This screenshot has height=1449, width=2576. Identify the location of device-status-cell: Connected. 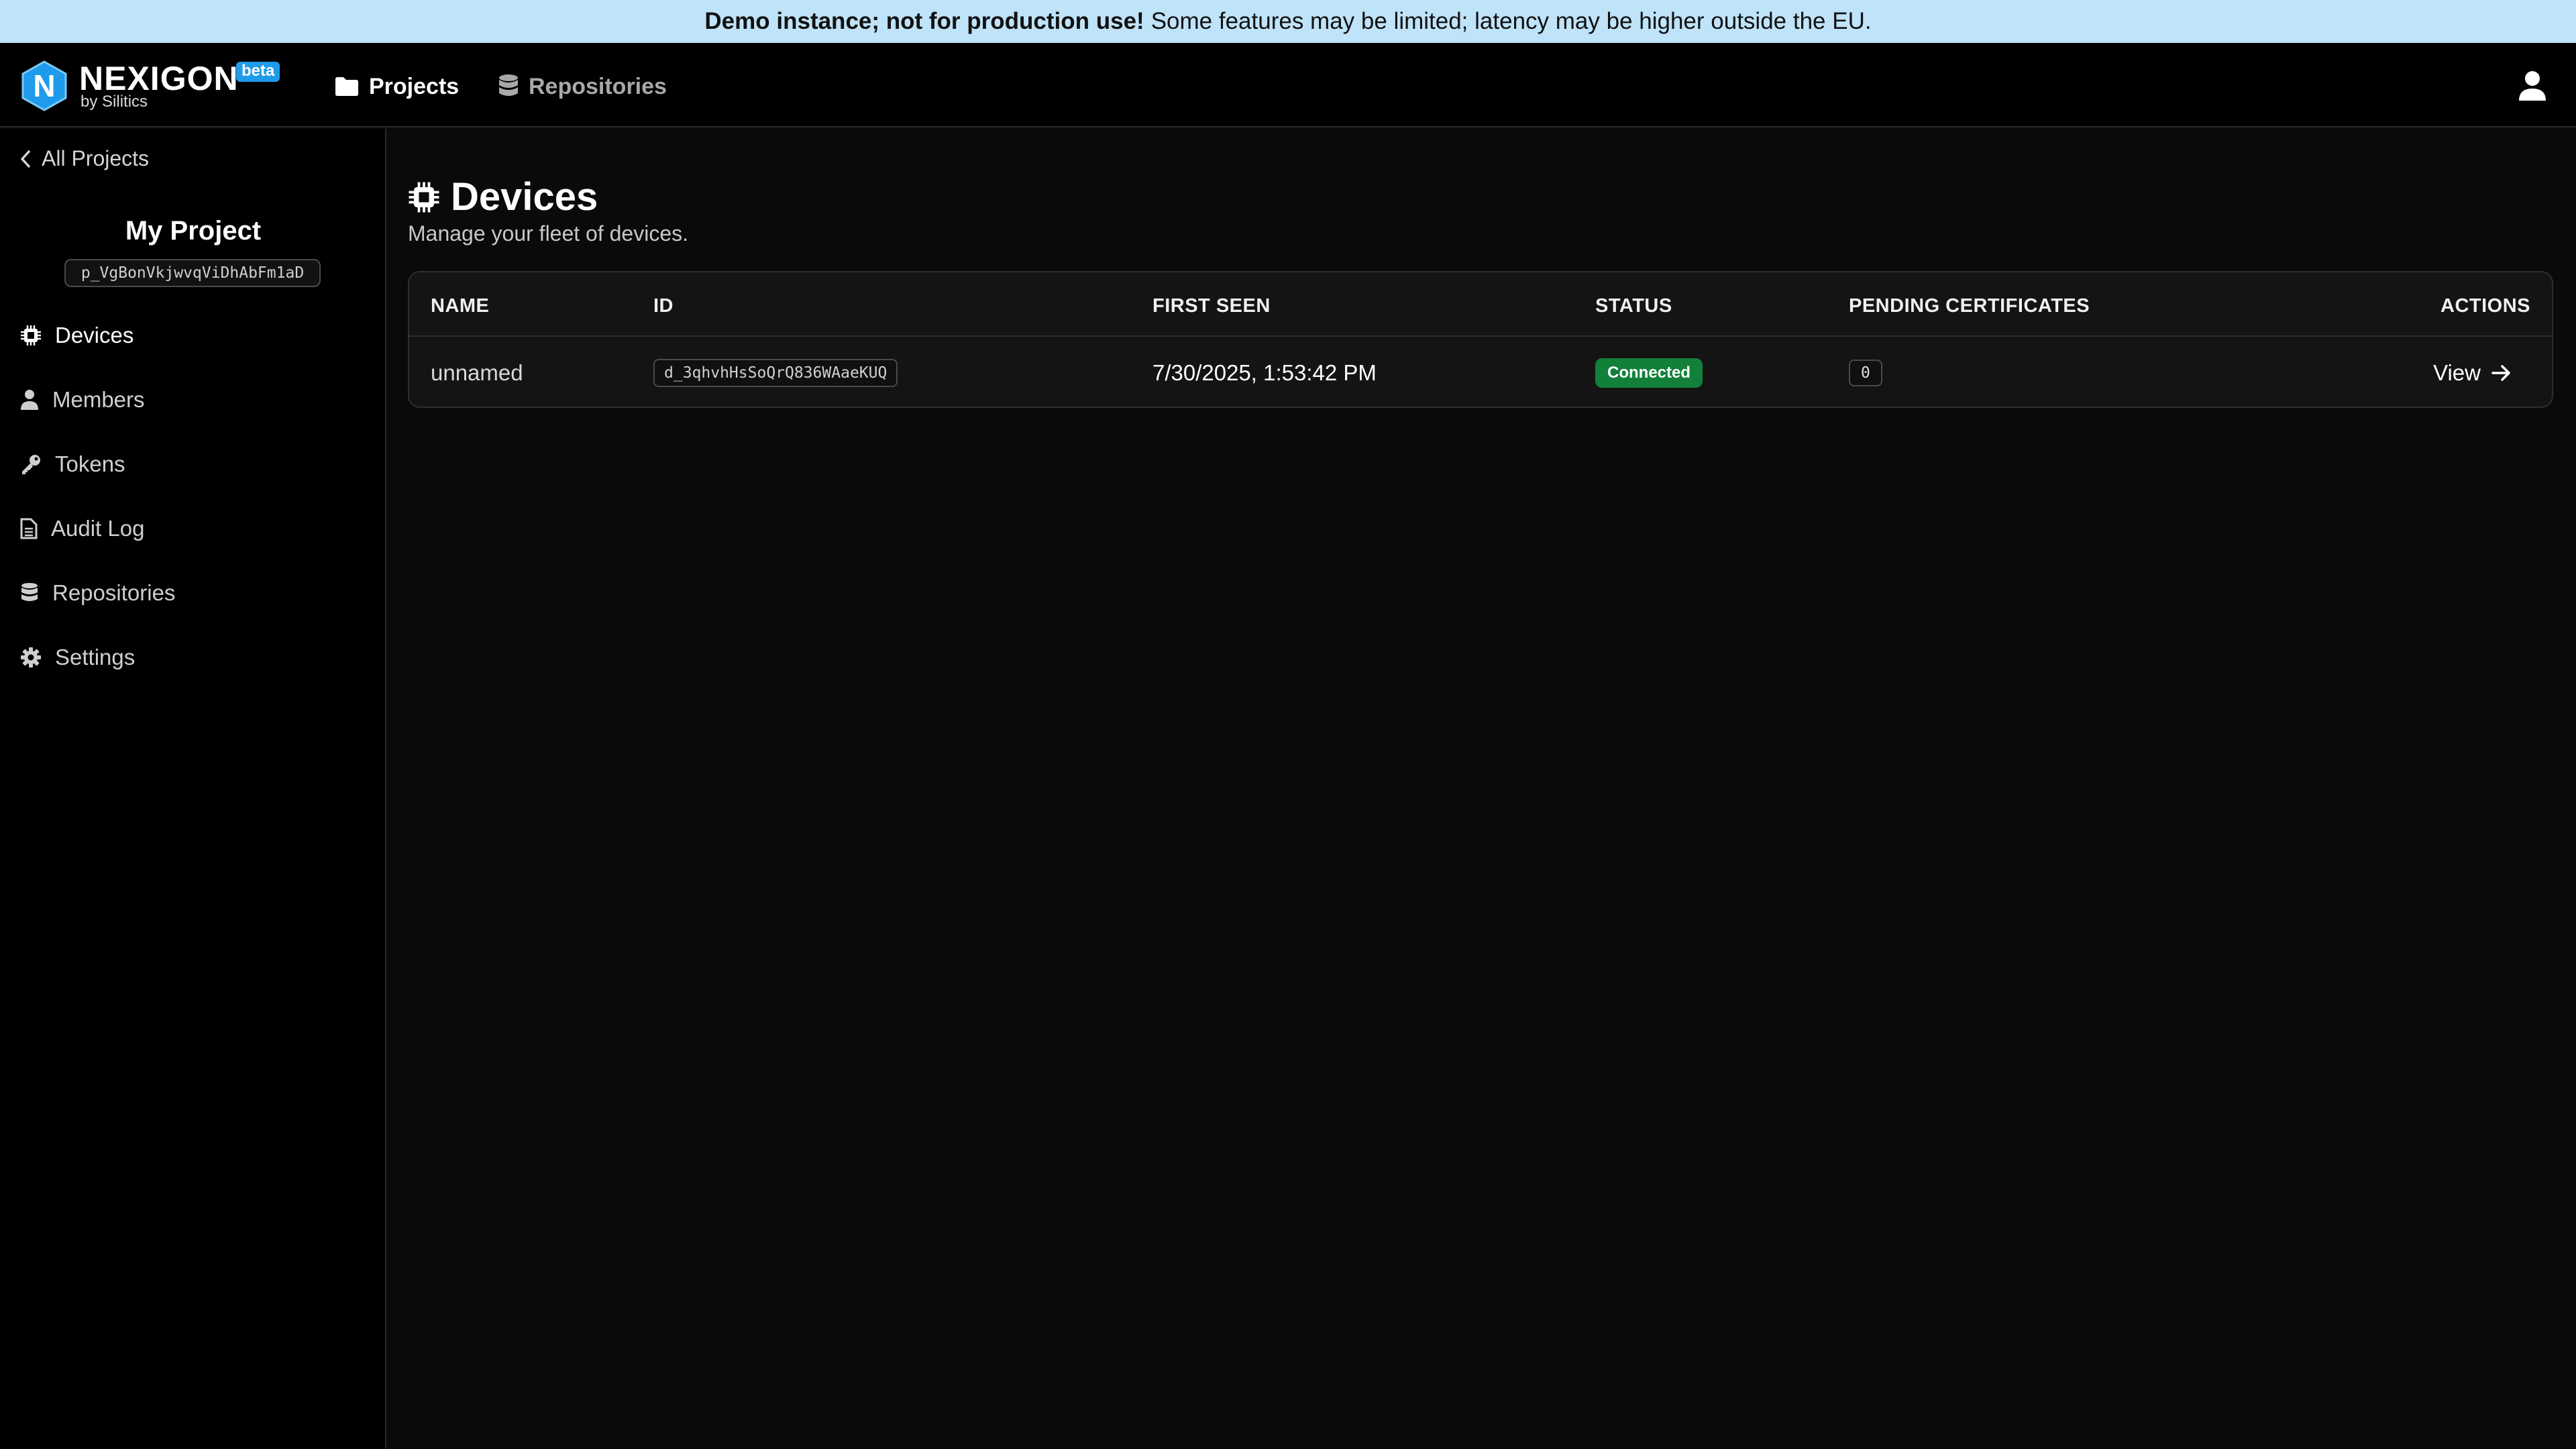
(1649, 372).